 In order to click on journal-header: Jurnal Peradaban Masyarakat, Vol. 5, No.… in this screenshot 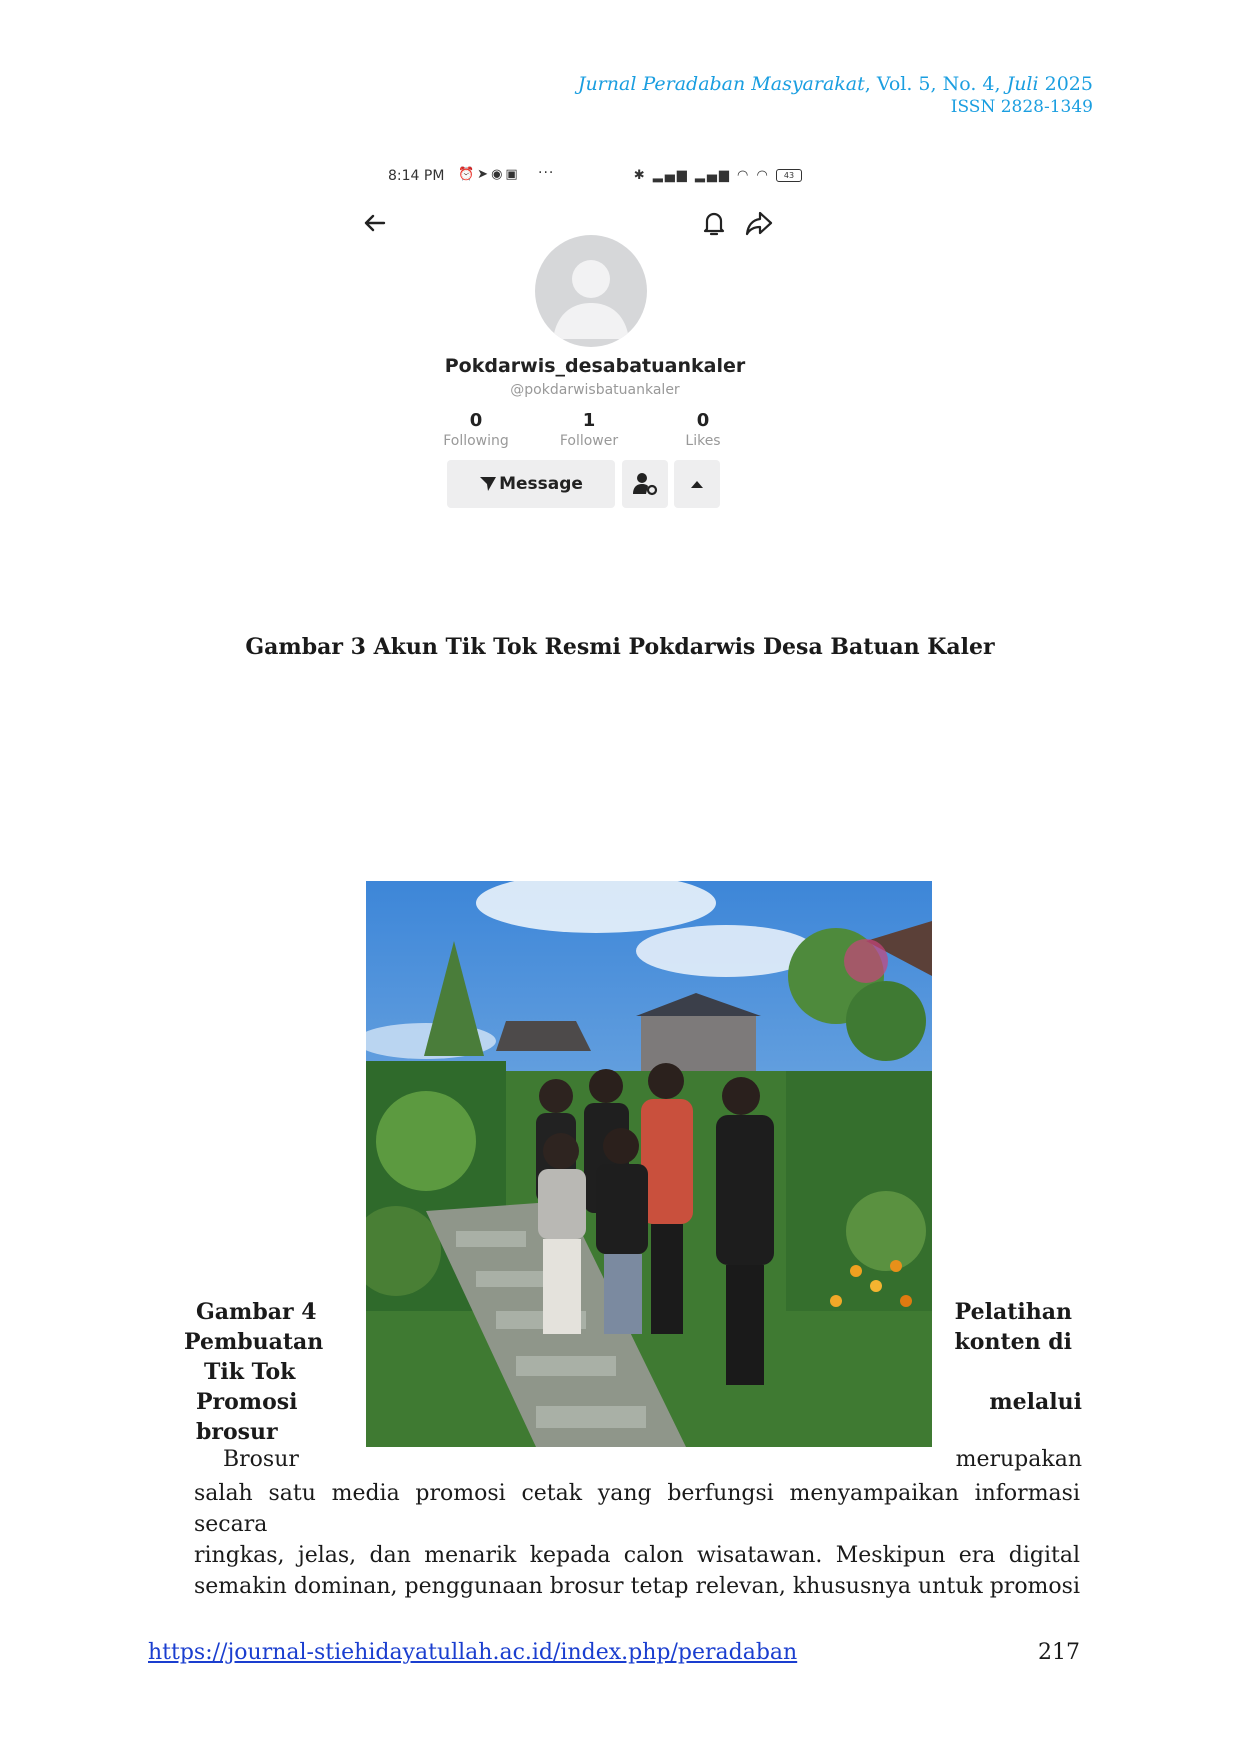, I will do `click(835, 95)`.